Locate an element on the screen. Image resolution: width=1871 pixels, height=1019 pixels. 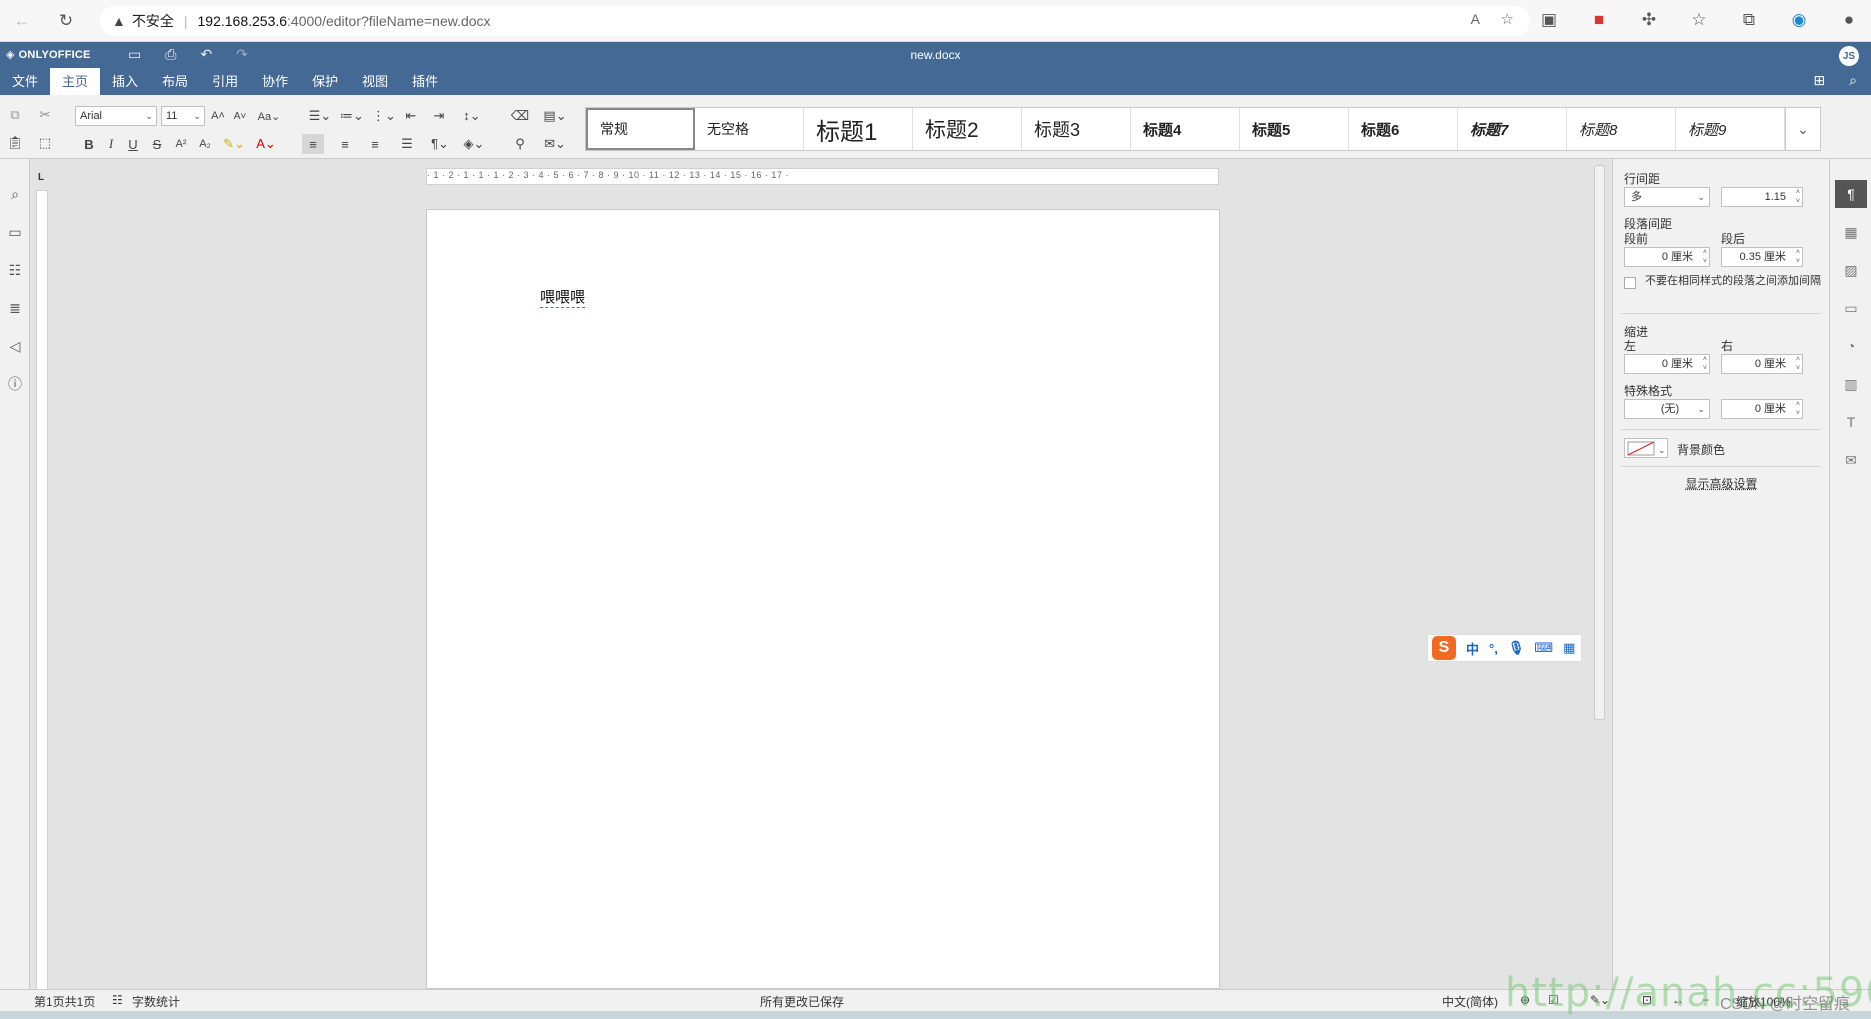
word-count-button: 字数统计 is located at coordinates (156, 1001).